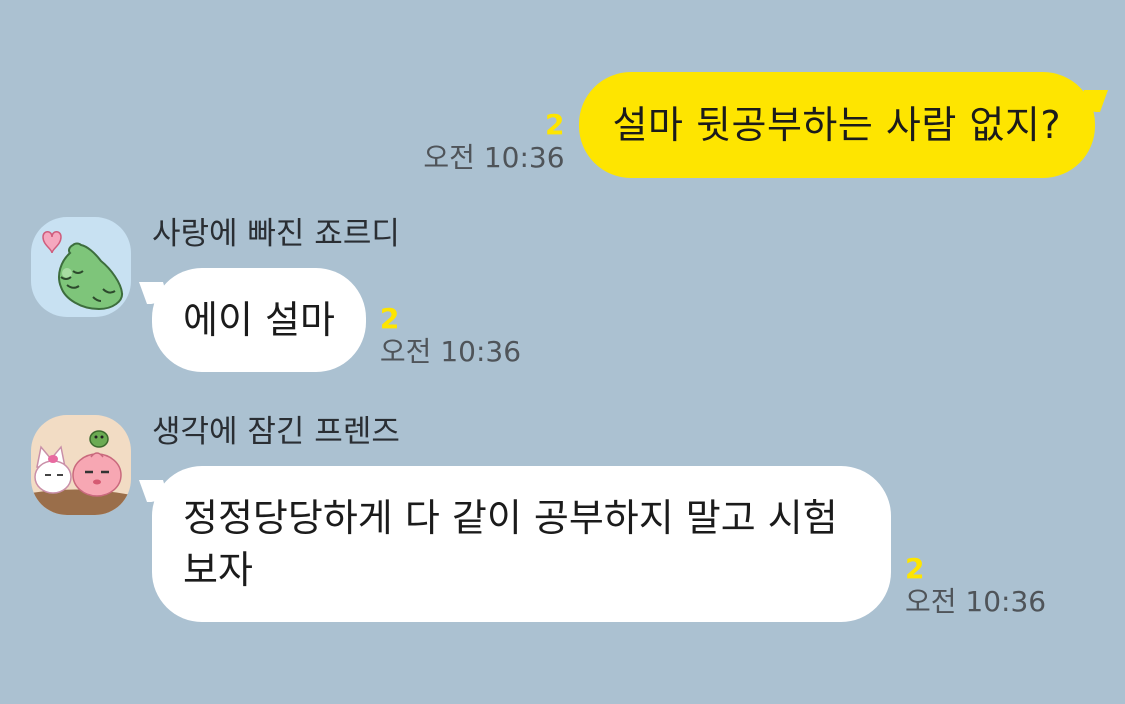 The image size is (1125, 704). What do you see at coordinates (599, 432) in the screenshot?
I see `sender-name: 생각에 잠긴 프렌즈` at bounding box center [599, 432].